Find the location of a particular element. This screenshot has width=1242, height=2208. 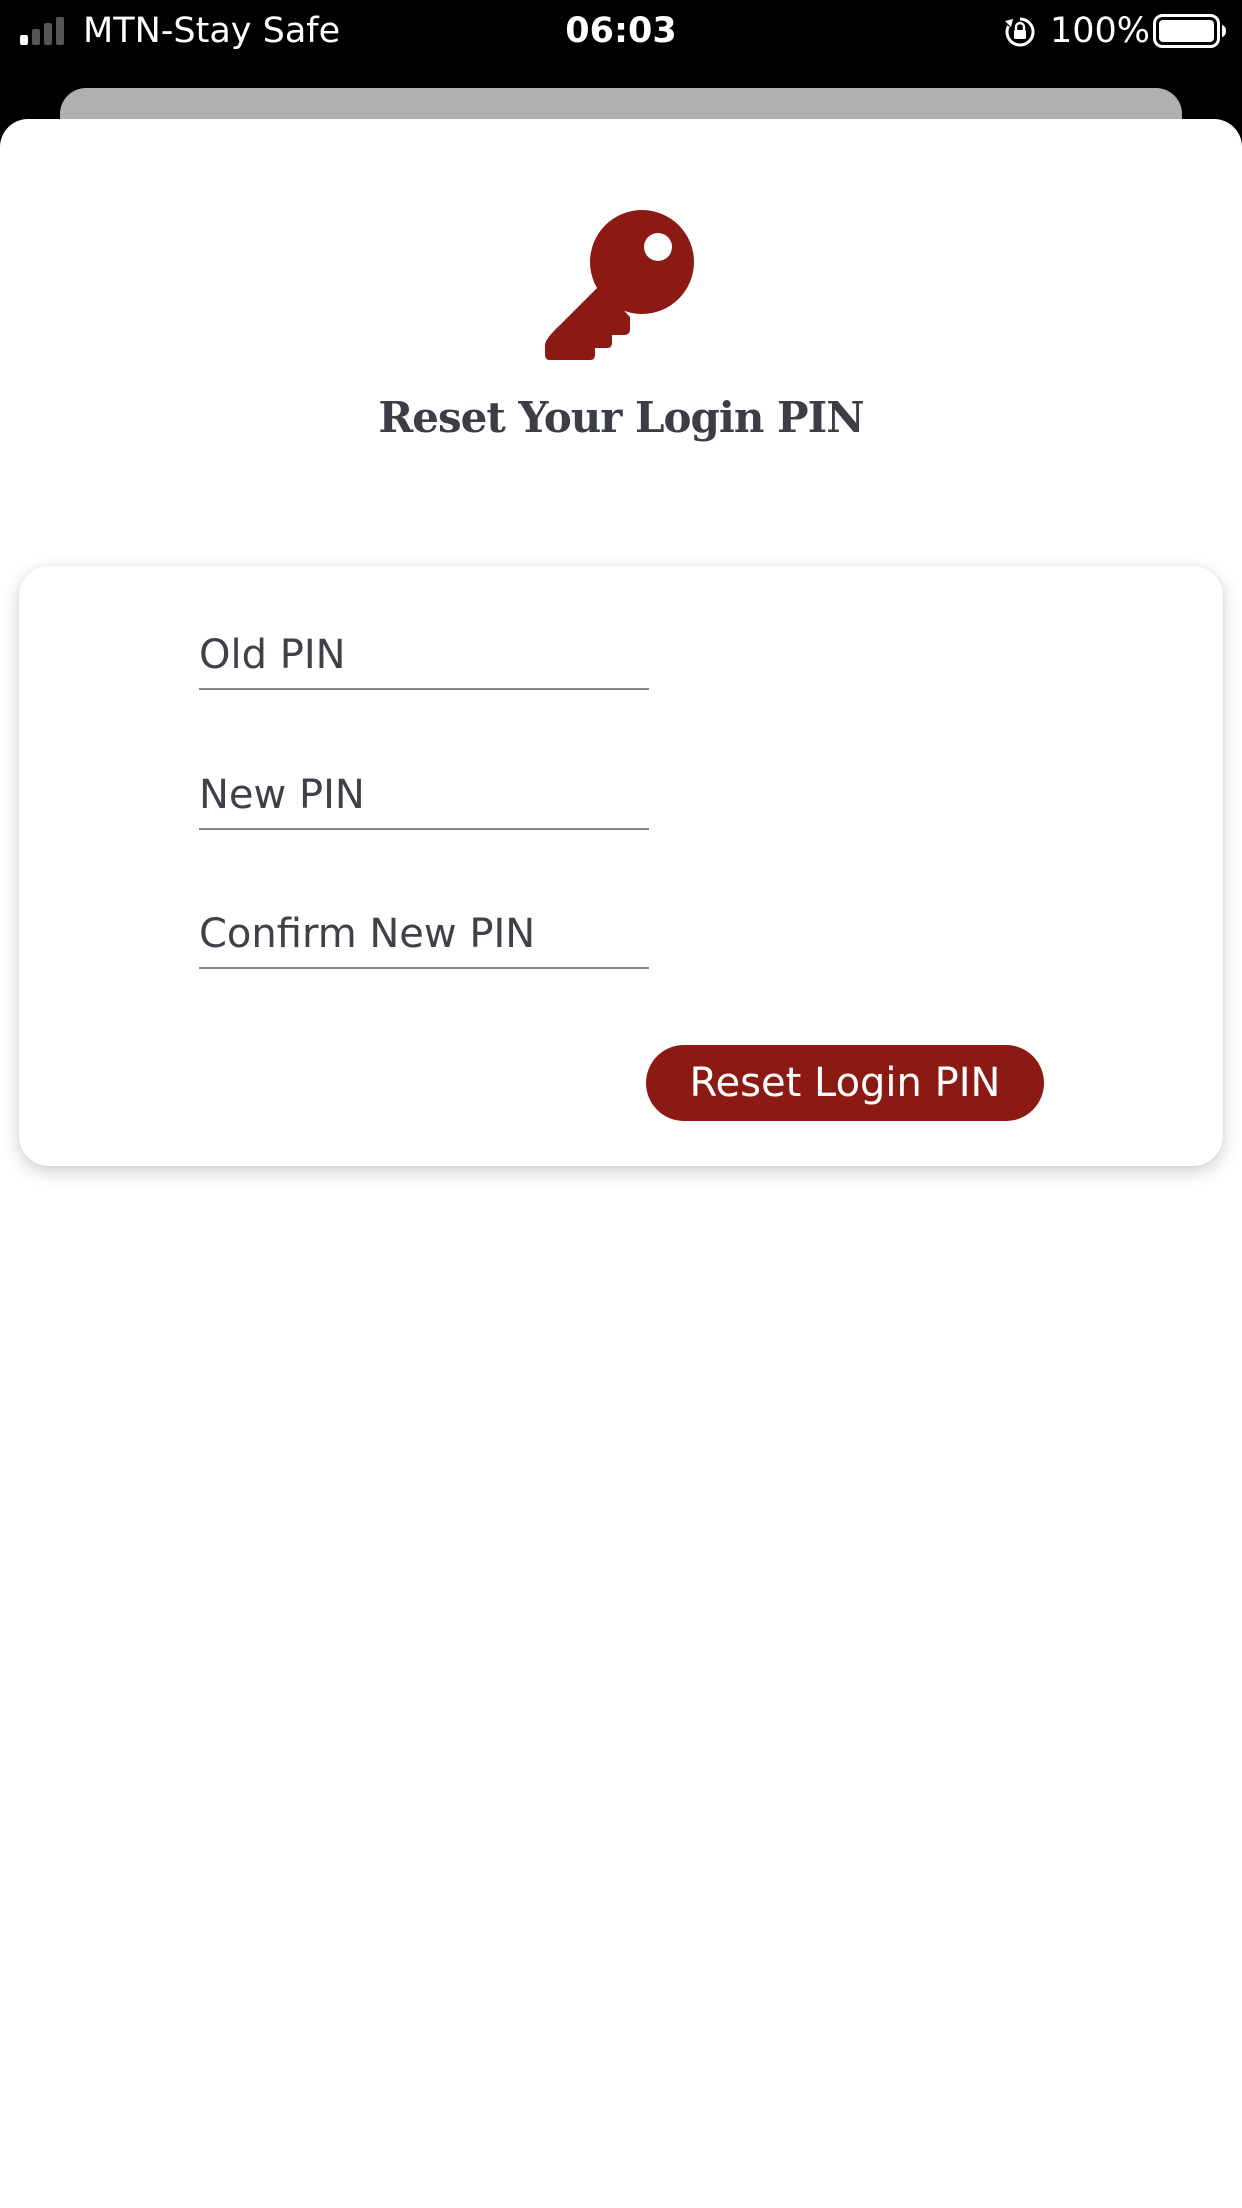

old-pin-field is located at coordinates (424, 654).